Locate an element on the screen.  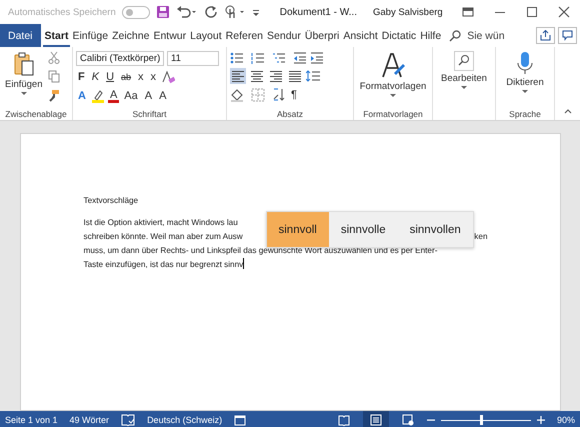
highlighter-icon is located at coordinates (97, 96).